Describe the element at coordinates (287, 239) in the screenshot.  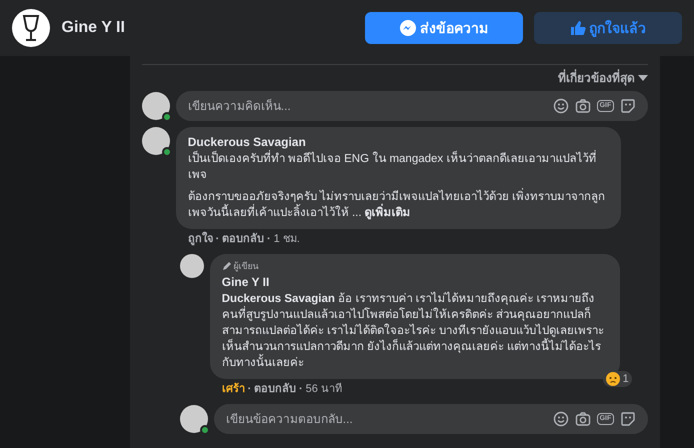
I see `comment-time: 1 ชม.` at that location.